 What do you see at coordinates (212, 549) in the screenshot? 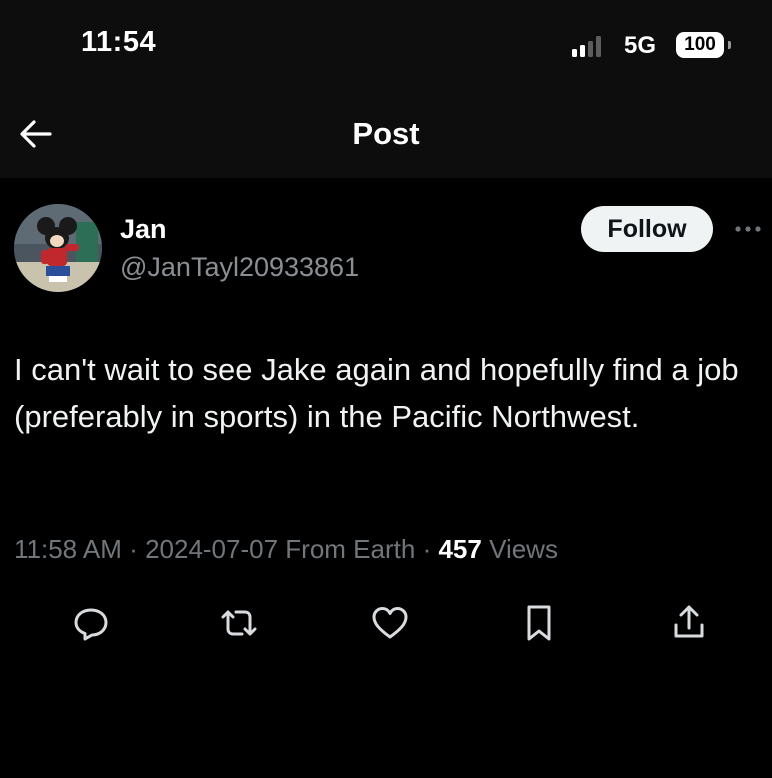
I see `post-date: 2024-07-07` at bounding box center [212, 549].